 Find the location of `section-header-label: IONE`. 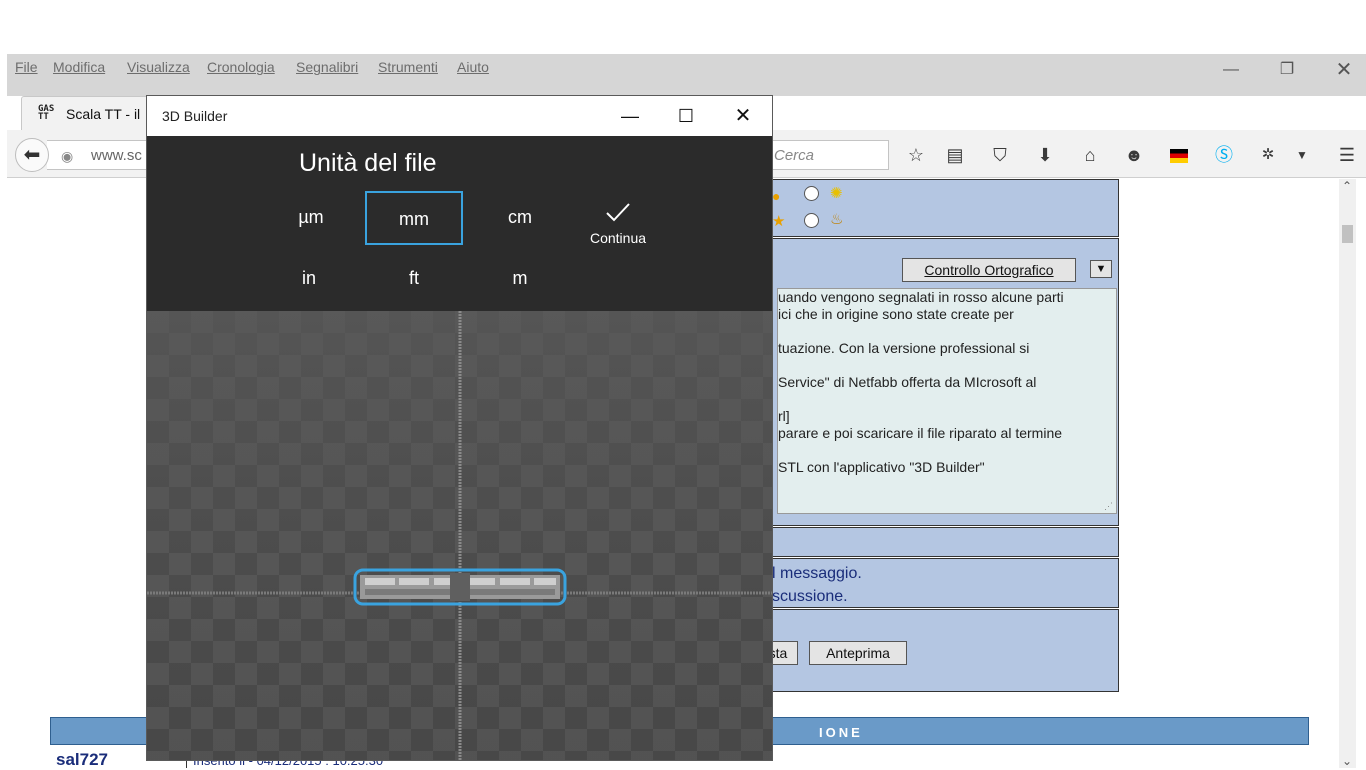

section-header-label: IONE is located at coordinates (841, 732).